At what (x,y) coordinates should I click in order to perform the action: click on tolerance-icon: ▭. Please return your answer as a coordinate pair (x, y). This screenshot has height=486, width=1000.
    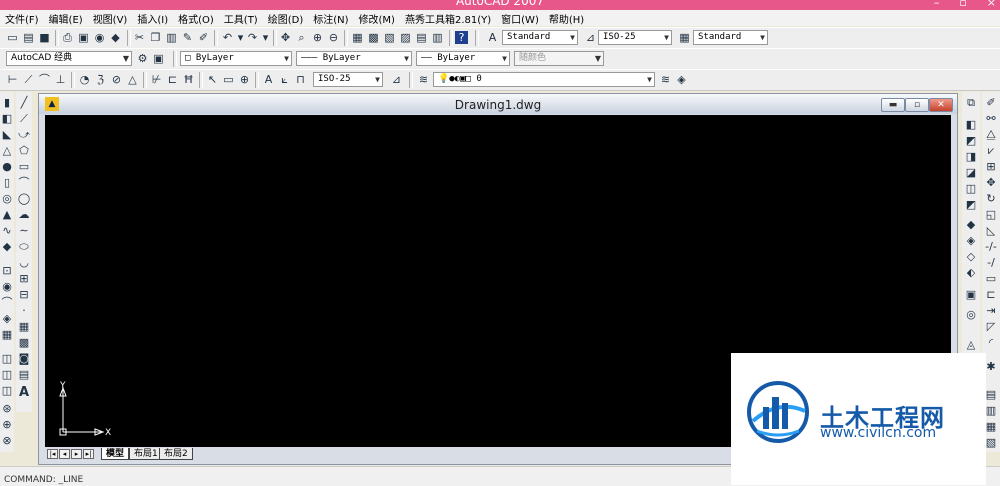
    Looking at the image, I should click on (228, 79).